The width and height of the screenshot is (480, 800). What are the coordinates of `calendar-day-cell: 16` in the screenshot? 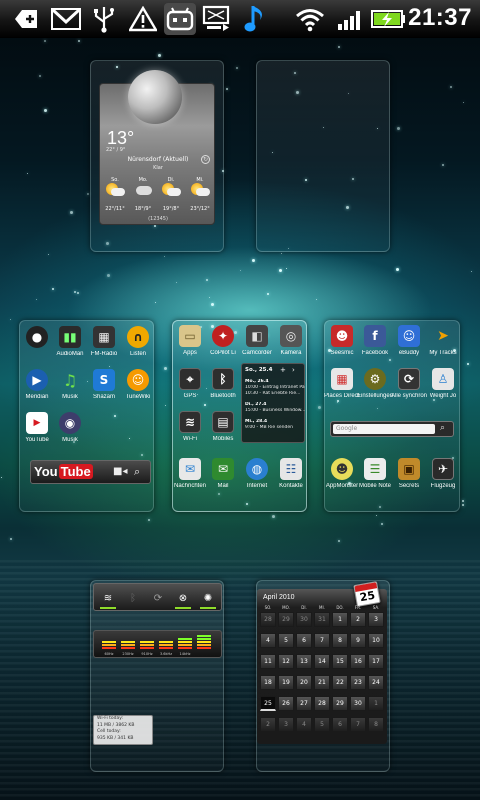 It's located at (358, 661).